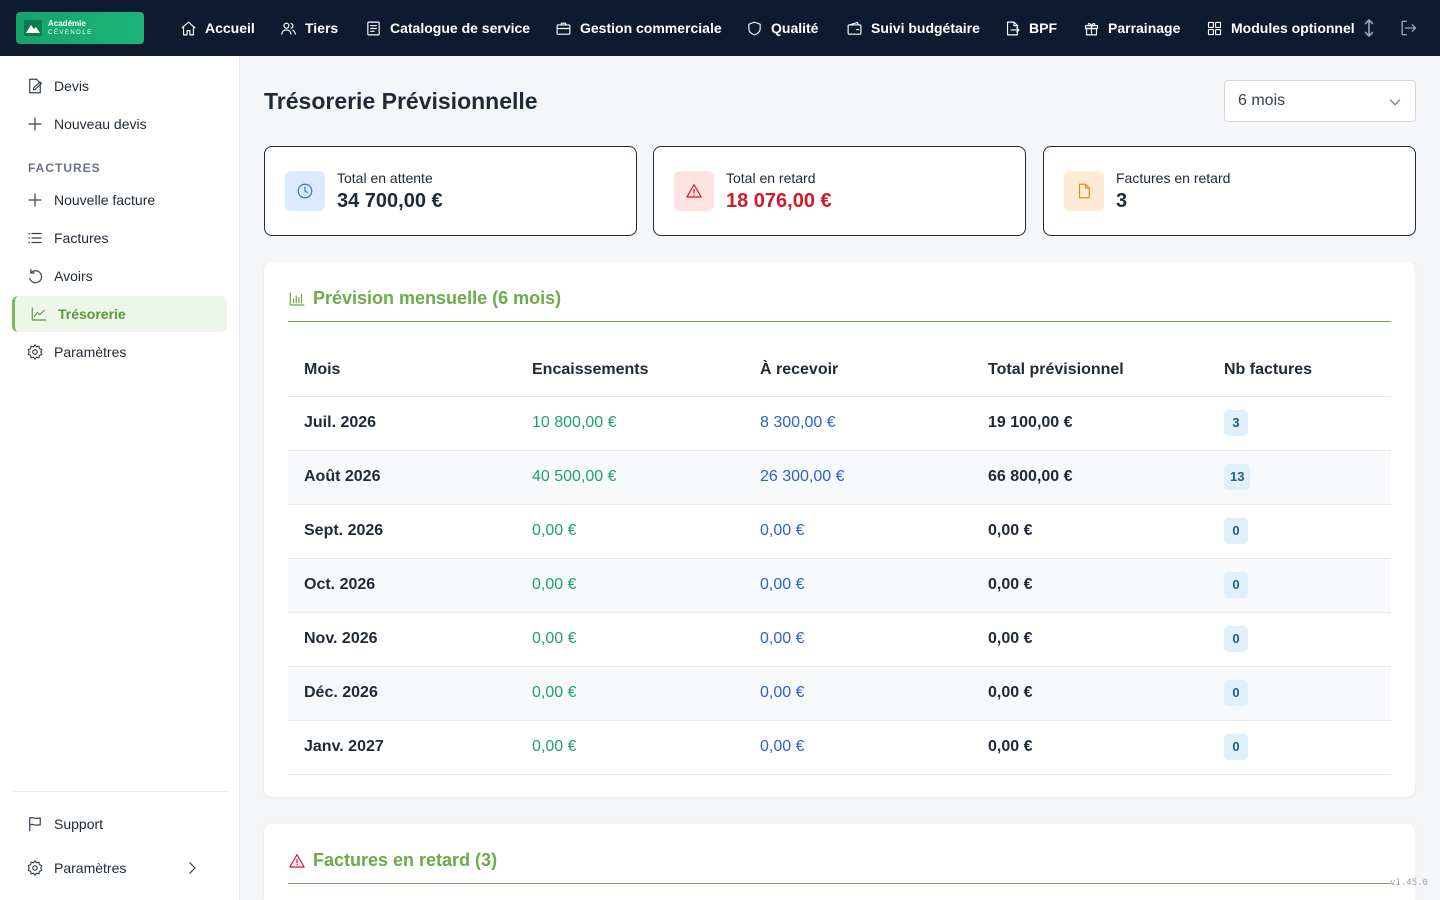 The height and width of the screenshot is (900, 1440). Describe the element at coordinates (67, 23) in the screenshot. I see `brand-name-line1: Académie` at that location.